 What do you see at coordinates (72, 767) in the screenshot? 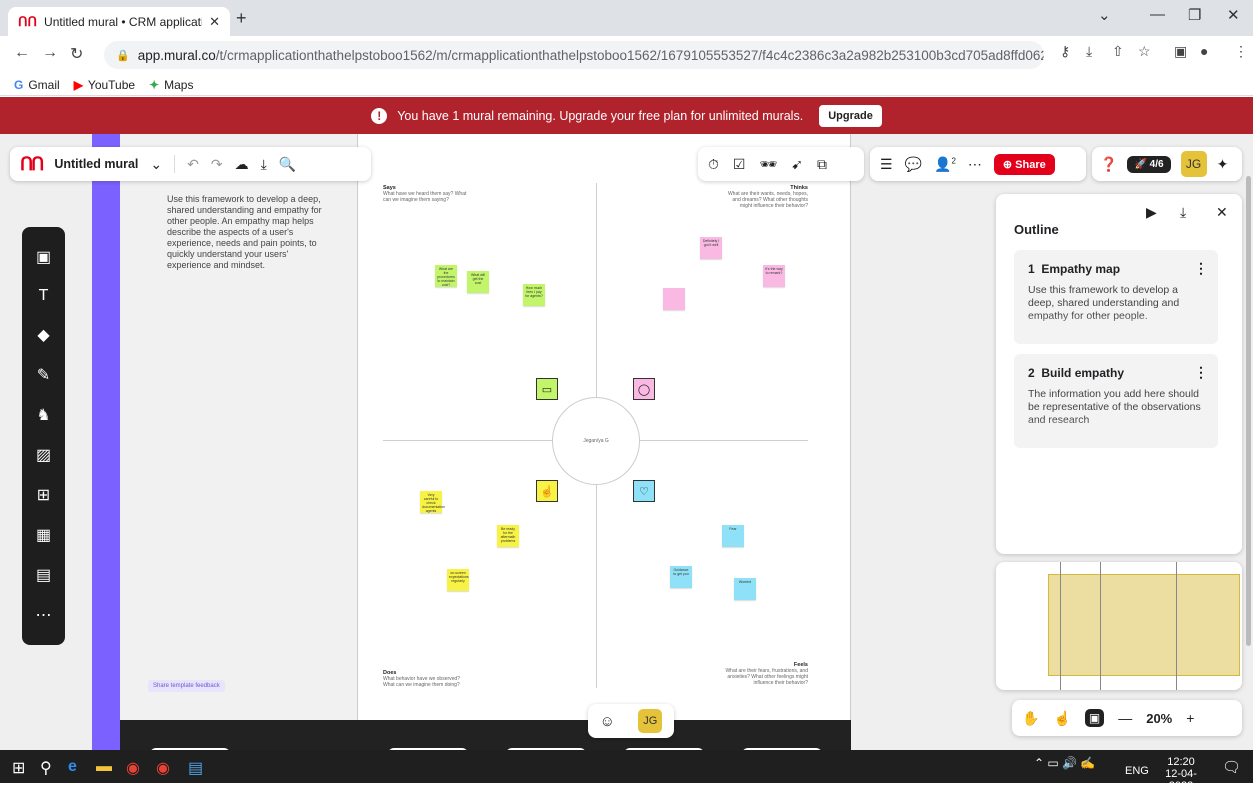
I see `edge-icon: e` at bounding box center [72, 767].